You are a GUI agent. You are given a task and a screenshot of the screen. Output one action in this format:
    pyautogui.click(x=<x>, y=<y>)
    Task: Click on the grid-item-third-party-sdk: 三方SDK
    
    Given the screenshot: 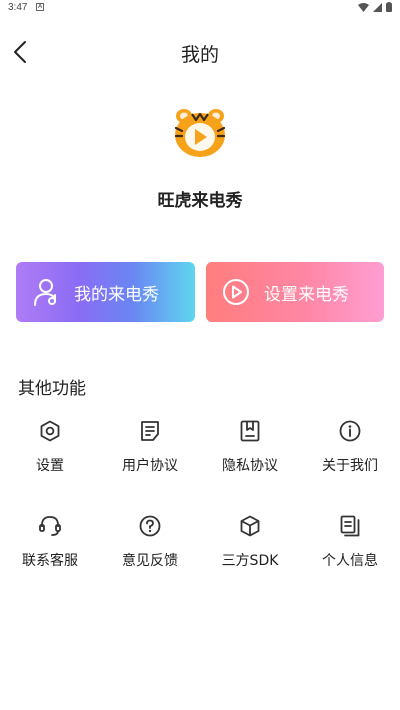 What is the action you would take?
    pyautogui.click(x=250, y=554)
    